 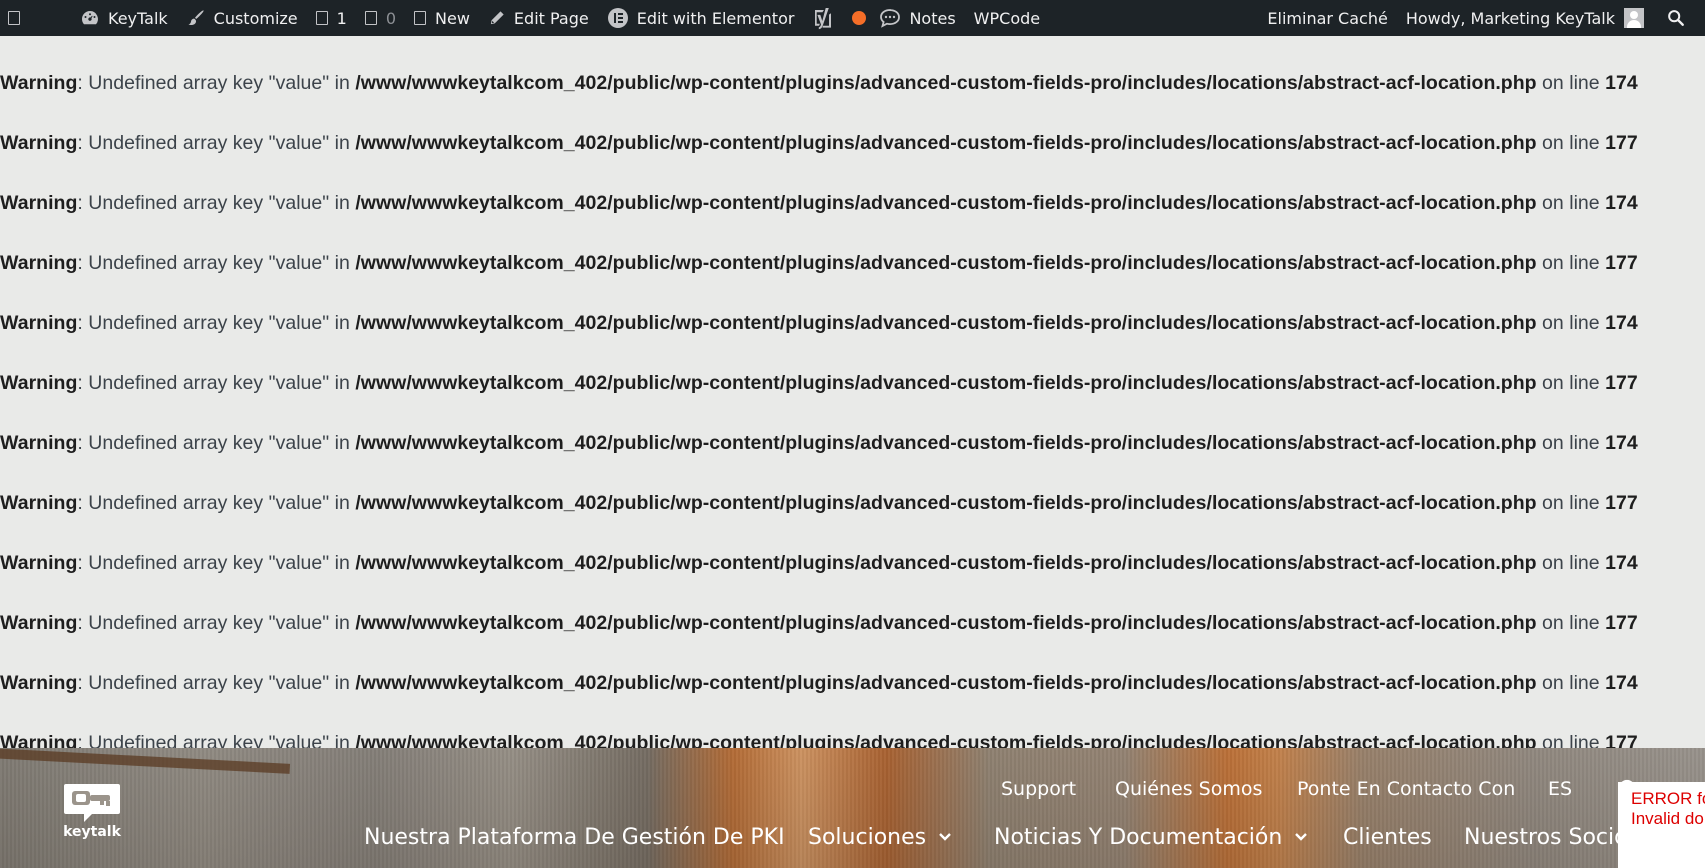 I want to click on my-account-menu: Howdy, Marketing KeyTalk, so click(x=1525, y=18).